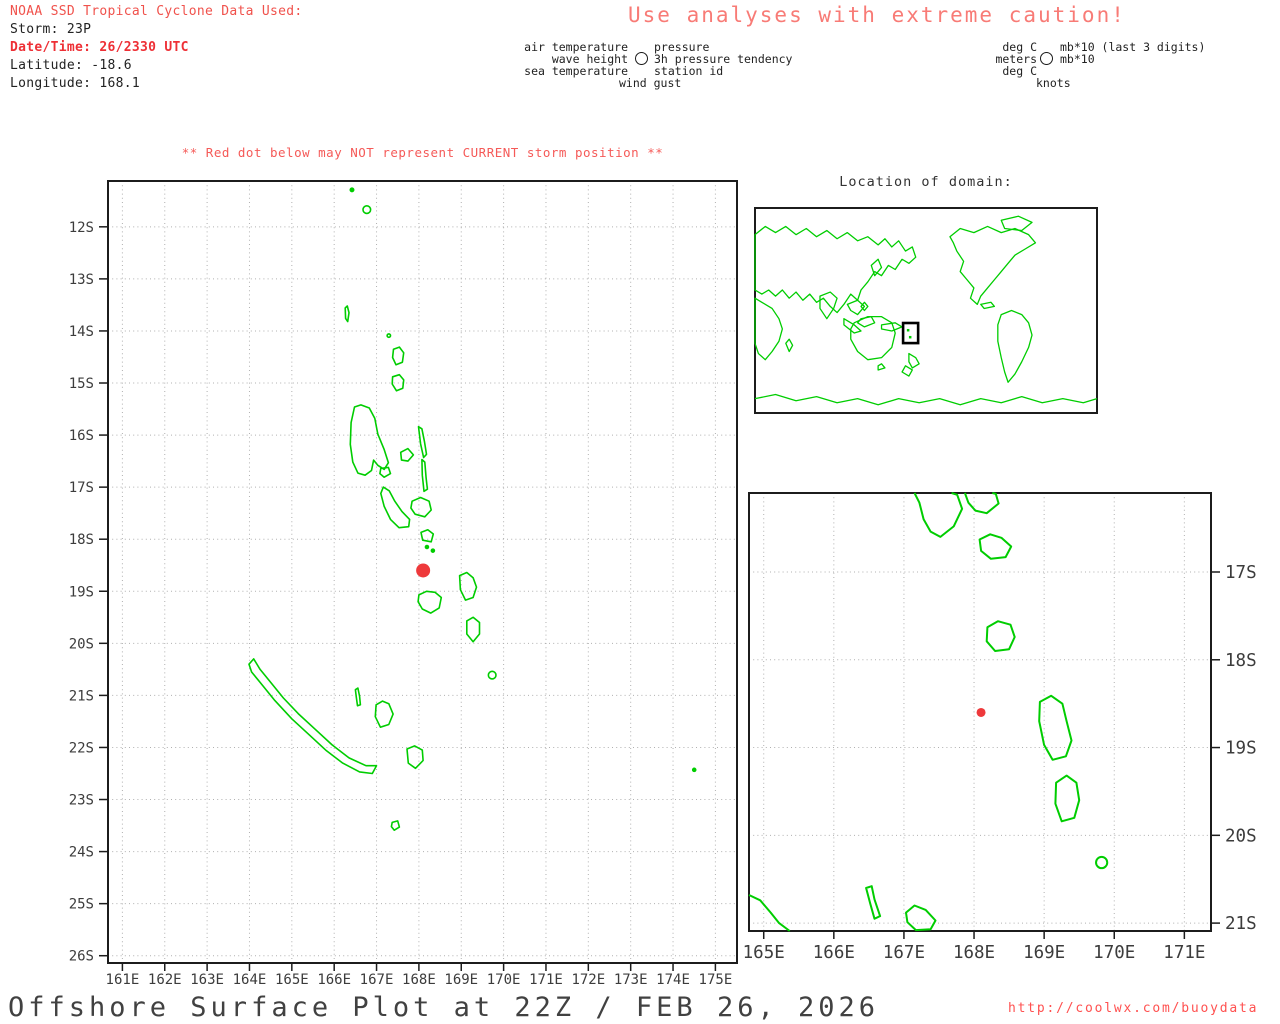  What do you see at coordinates (313, 716) in the screenshot?
I see `island-new-caledonia` at bounding box center [313, 716].